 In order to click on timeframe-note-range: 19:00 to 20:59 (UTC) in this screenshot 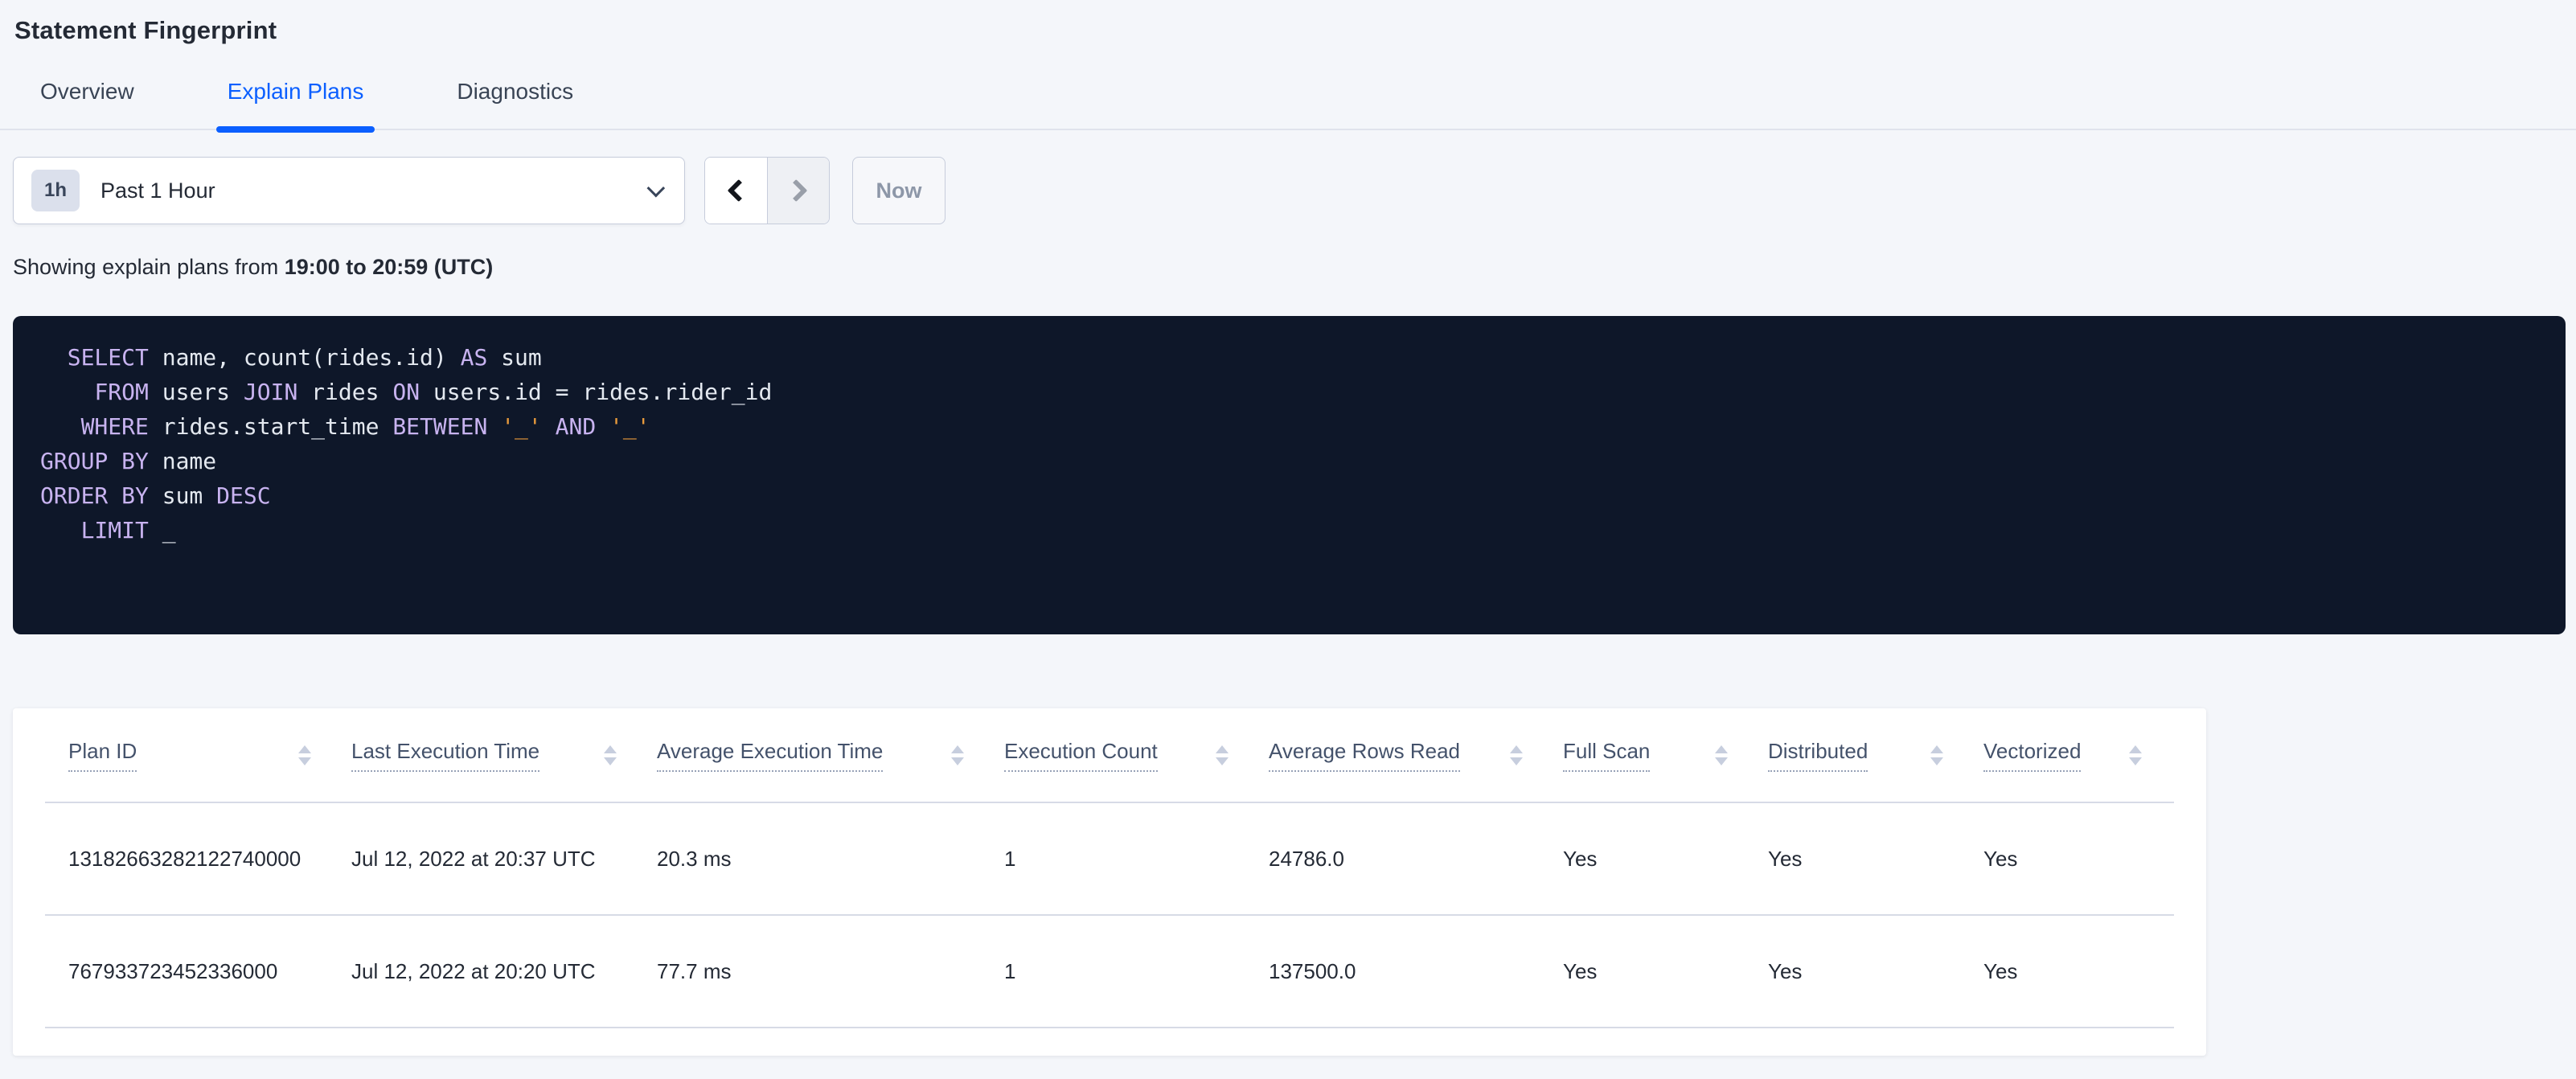, I will do `click(389, 267)`.